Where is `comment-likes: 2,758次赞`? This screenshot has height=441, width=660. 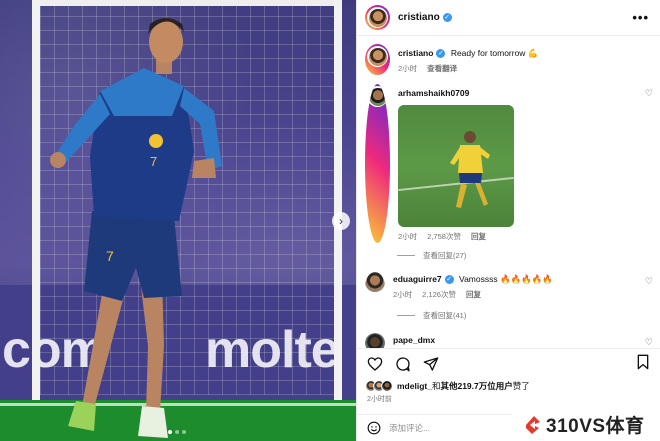
comment-likes: 2,758次赞 is located at coordinates (444, 237).